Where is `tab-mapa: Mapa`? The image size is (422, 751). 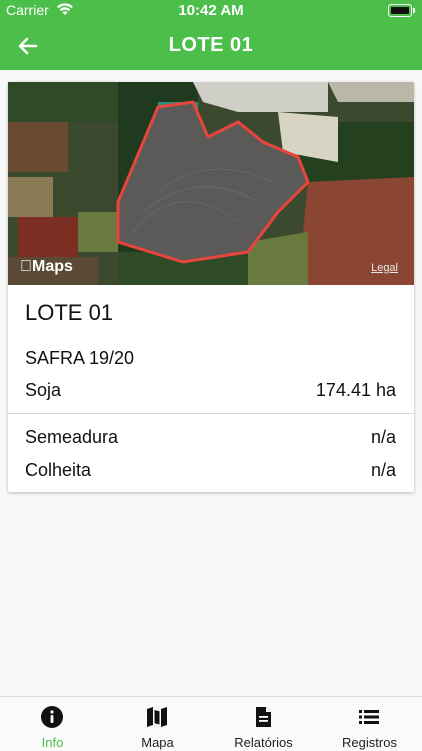
tab-mapa: Mapa is located at coordinates (157, 724).